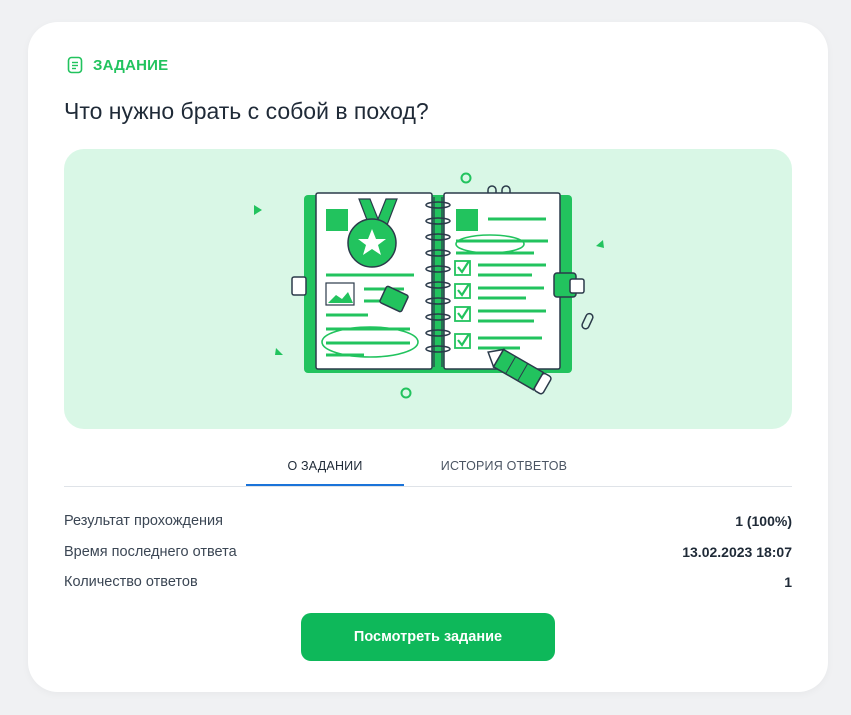 This screenshot has width=851, height=715. Describe the element at coordinates (763, 521) in the screenshot. I see `stat-value: 1 (100%)` at that location.